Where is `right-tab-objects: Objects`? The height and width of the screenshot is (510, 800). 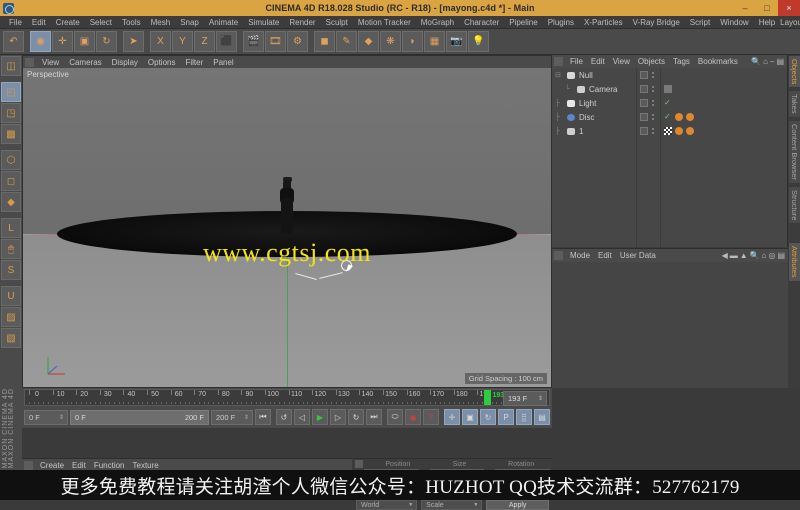
right-tab-objects: Objects is located at coordinates (794, 72).